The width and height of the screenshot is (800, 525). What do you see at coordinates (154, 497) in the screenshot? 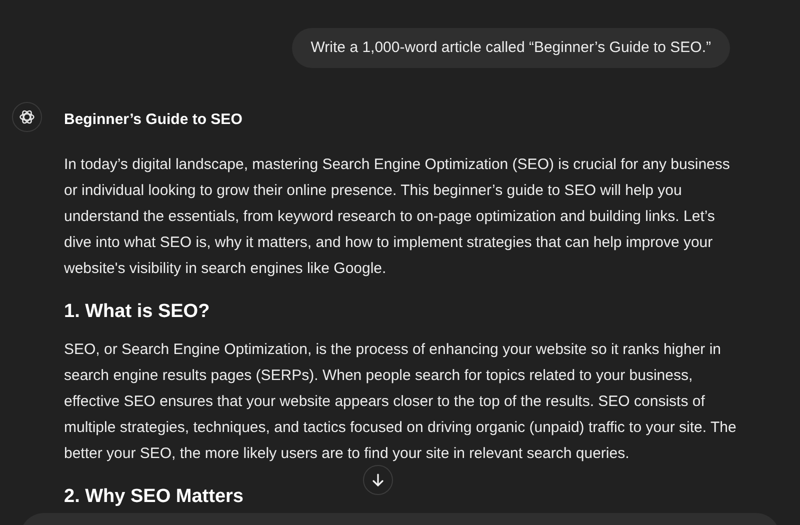
I see `section-heading: 2. Why SEO Matters` at bounding box center [154, 497].